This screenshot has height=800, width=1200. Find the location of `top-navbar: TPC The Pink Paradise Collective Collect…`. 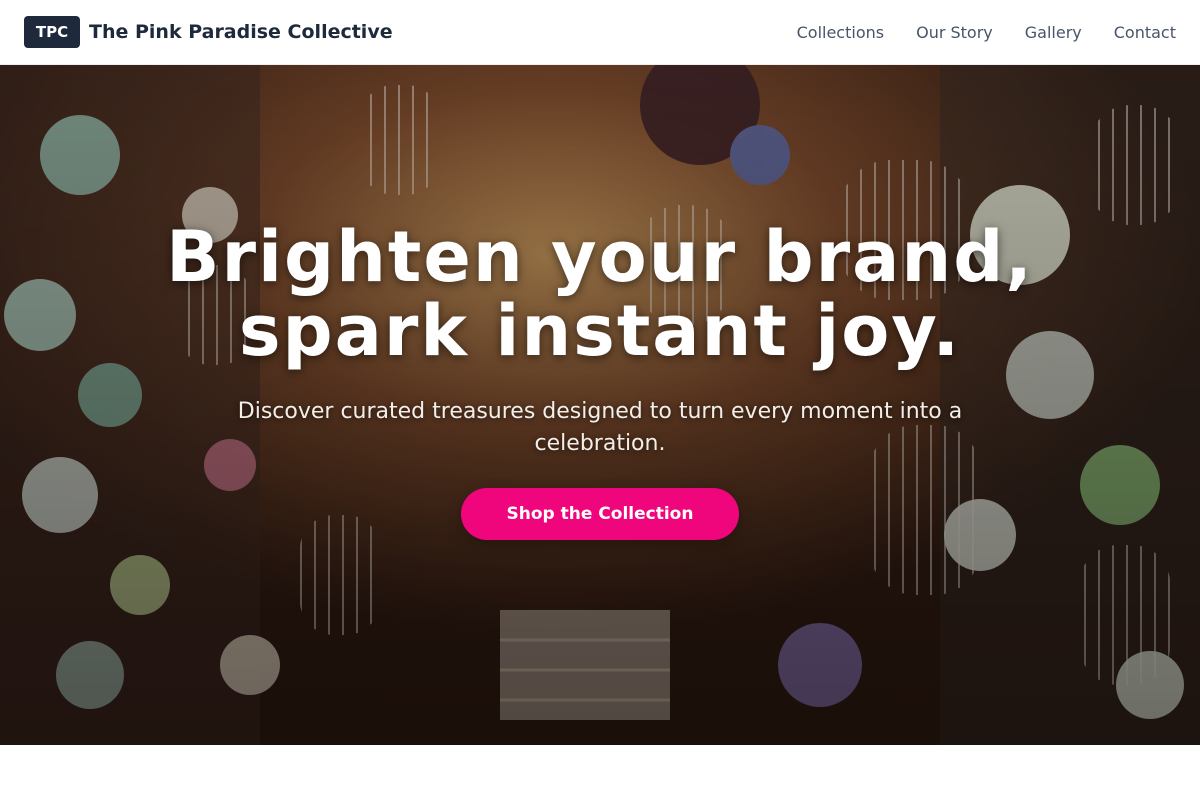

top-navbar: TPC The Pink Paradise Collective Collect… is located at coordinates (600, 32).